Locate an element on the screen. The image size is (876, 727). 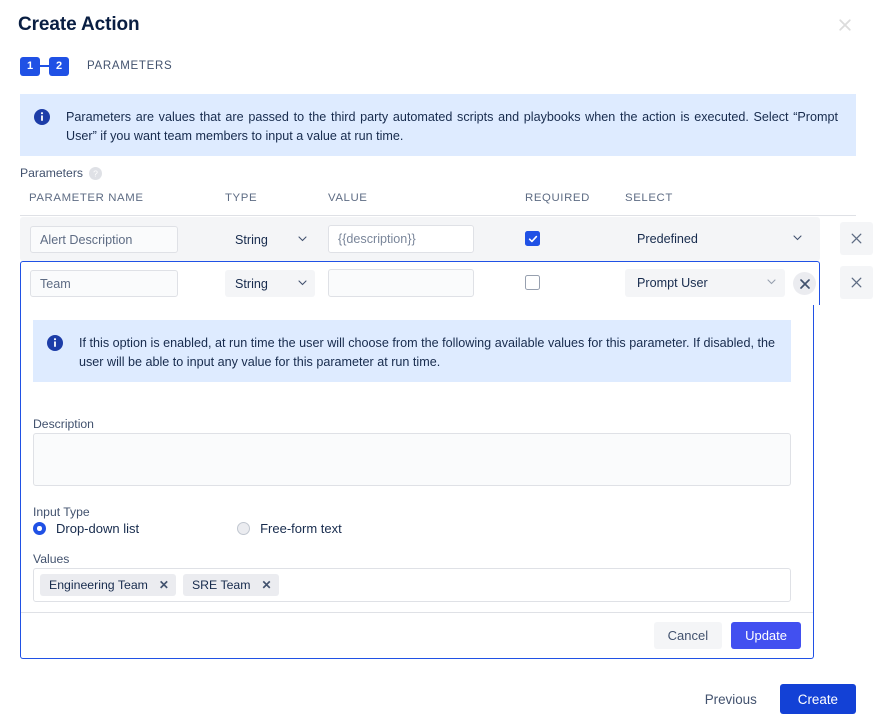
parameter-select-dropdown: Prompt User is located at coordinates (705, 283).